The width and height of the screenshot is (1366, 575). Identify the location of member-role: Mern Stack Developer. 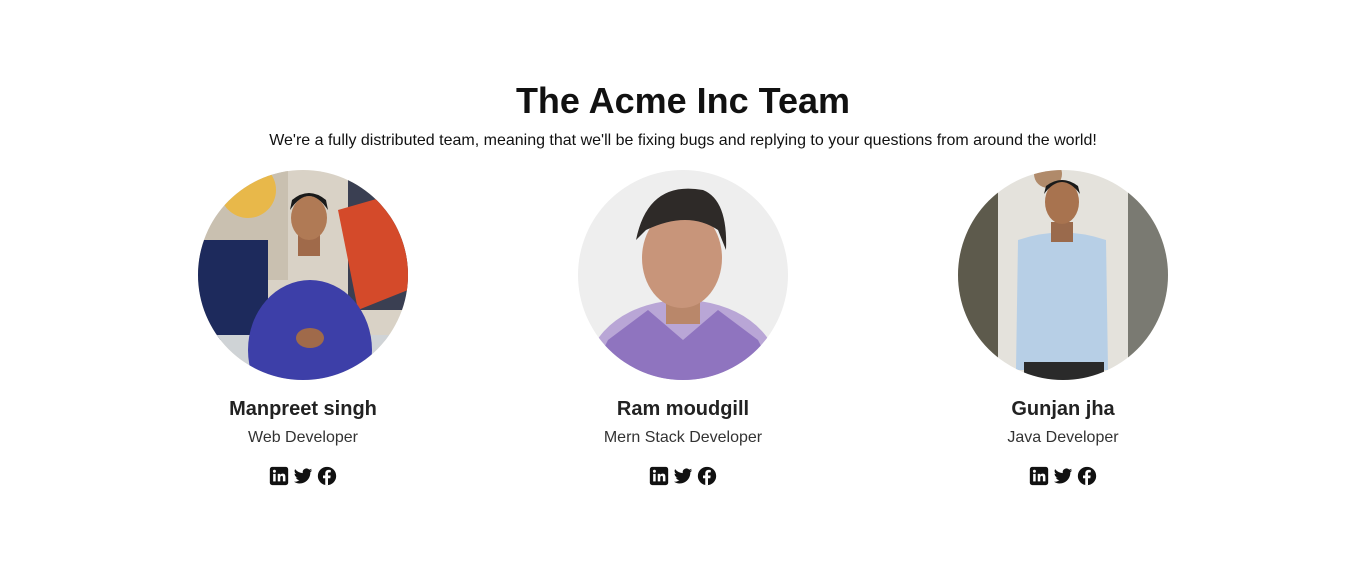
(683, 437).